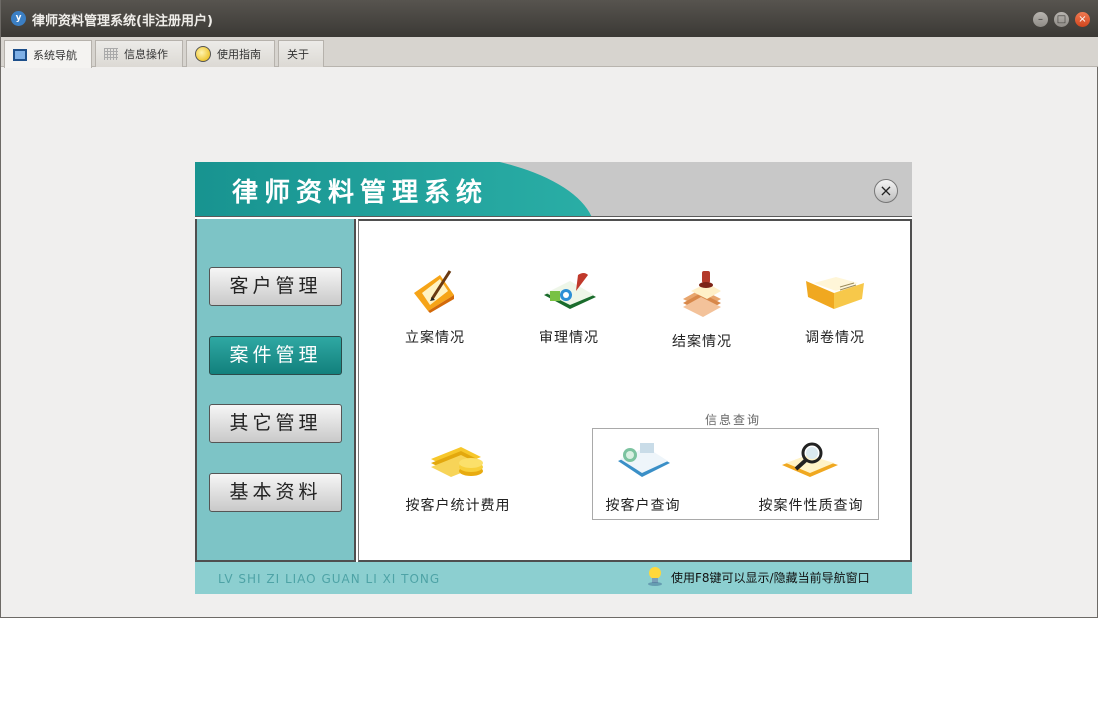 The image size is (1098, 719). I want to click on monitor-icon, so click(20, 54).